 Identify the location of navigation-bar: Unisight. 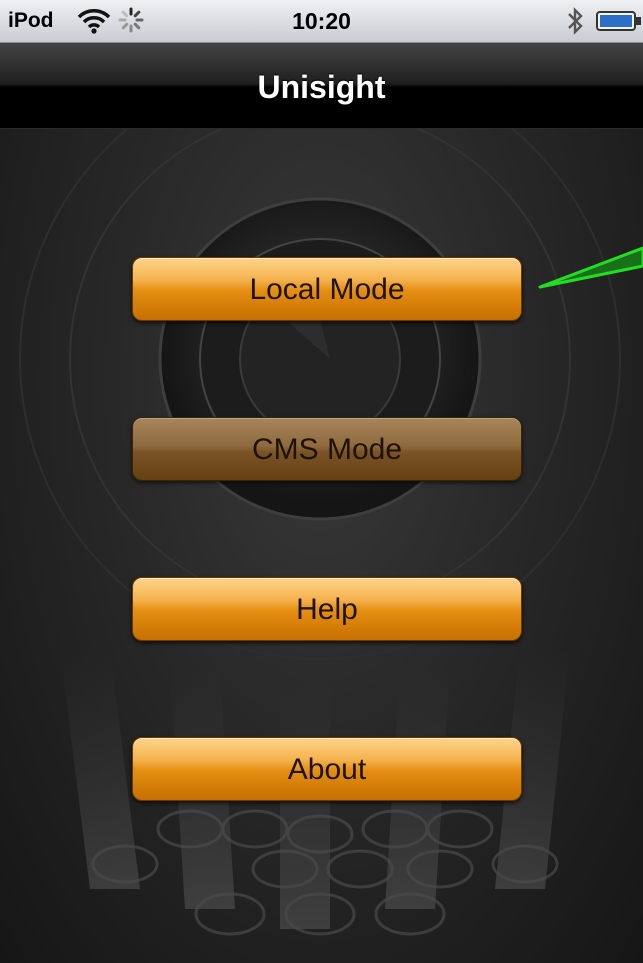
(321, 86).